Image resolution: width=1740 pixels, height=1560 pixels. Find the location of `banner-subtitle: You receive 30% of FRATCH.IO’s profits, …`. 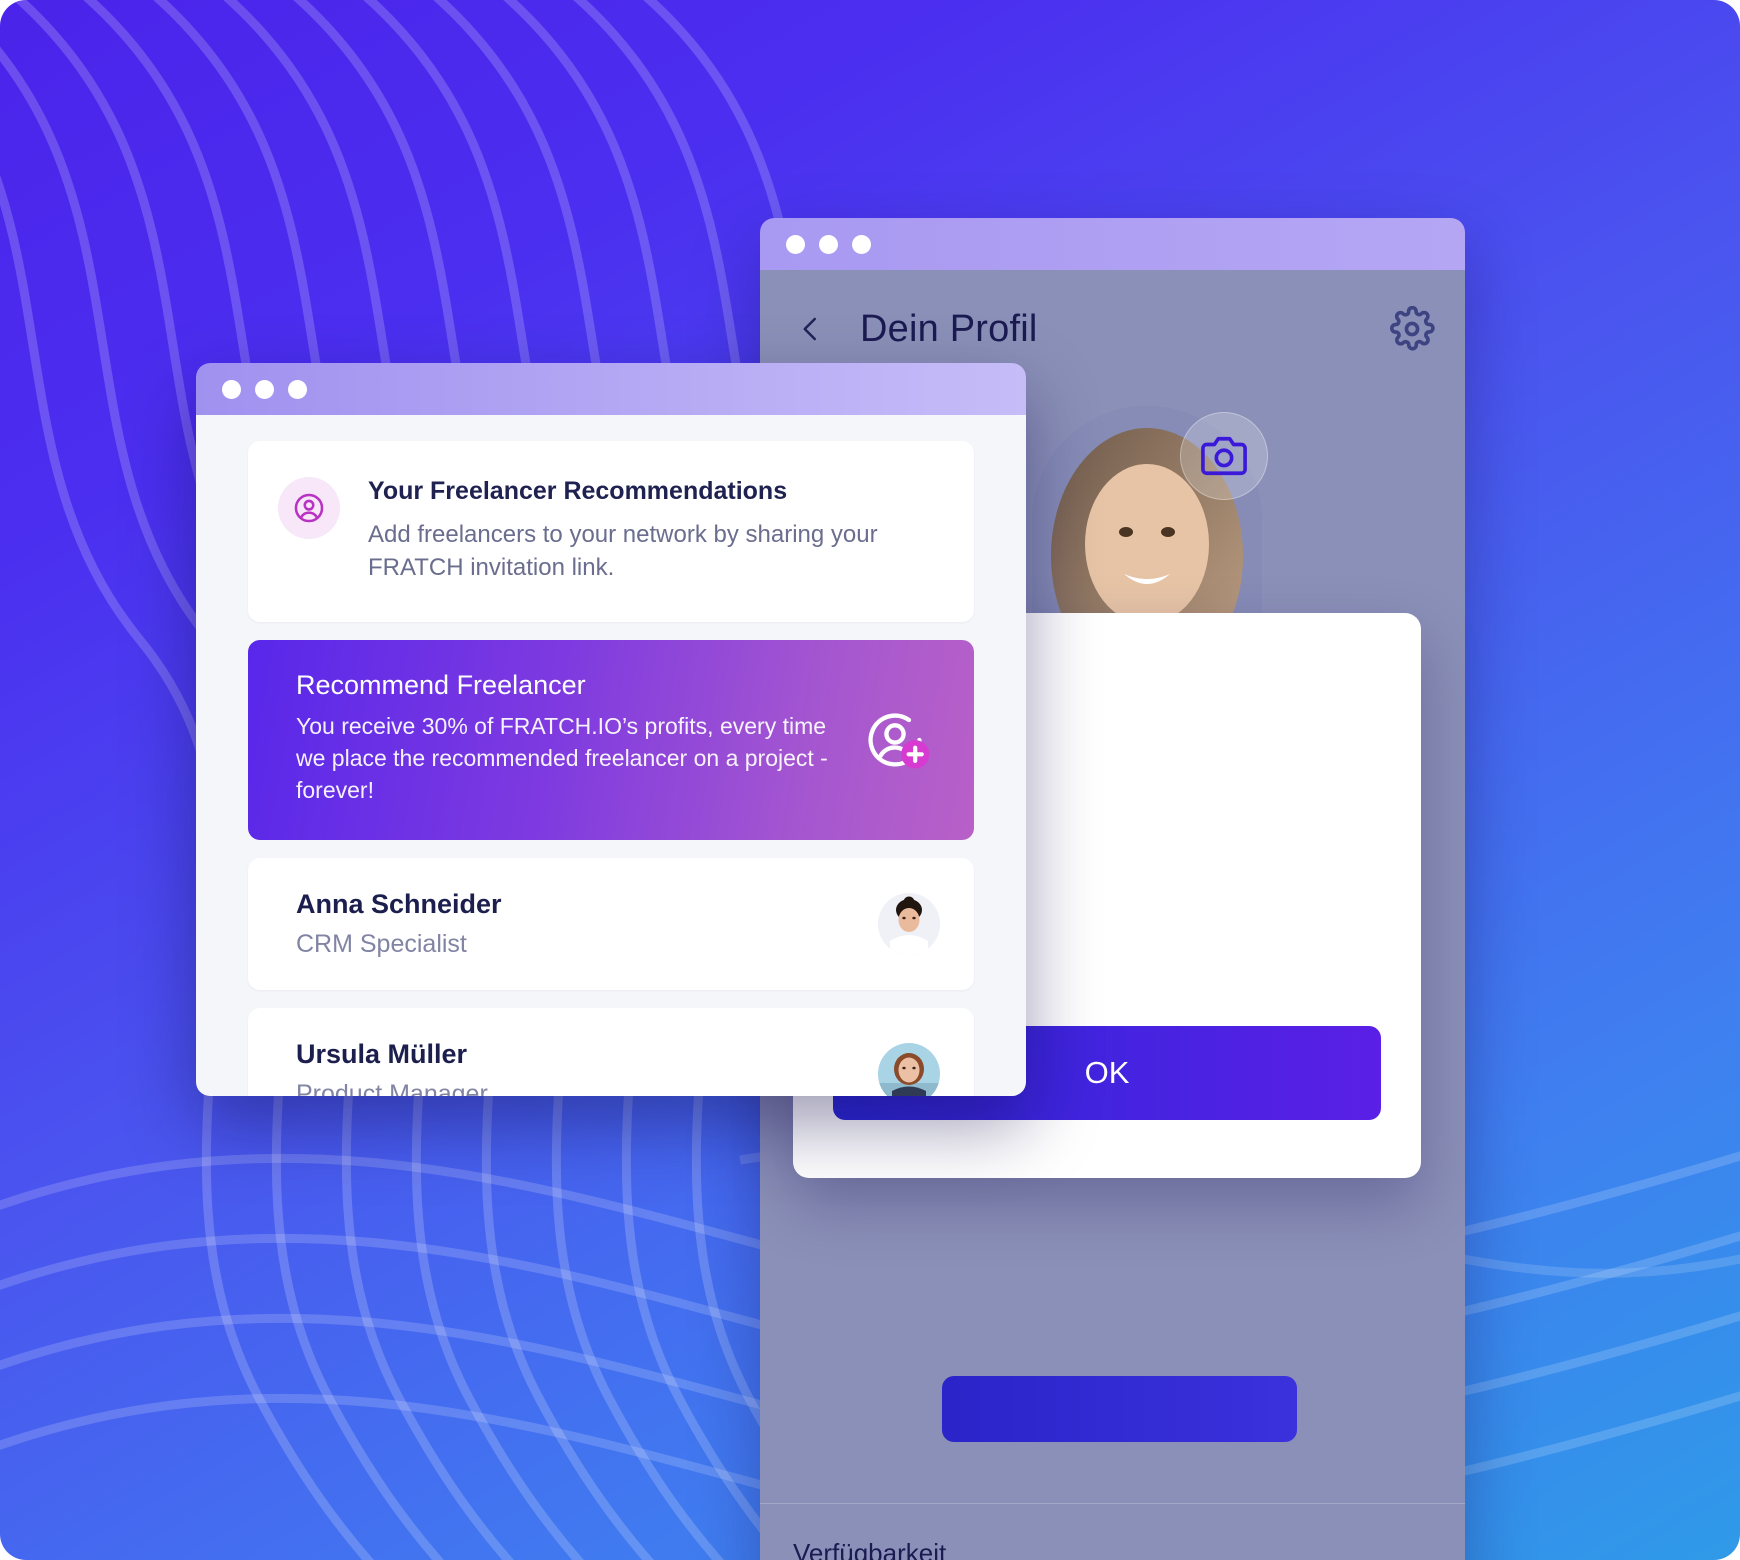

banner-subtitle: You receive 30% of FRATCH.IO’s profits, … is located at coordinates (562, 758).